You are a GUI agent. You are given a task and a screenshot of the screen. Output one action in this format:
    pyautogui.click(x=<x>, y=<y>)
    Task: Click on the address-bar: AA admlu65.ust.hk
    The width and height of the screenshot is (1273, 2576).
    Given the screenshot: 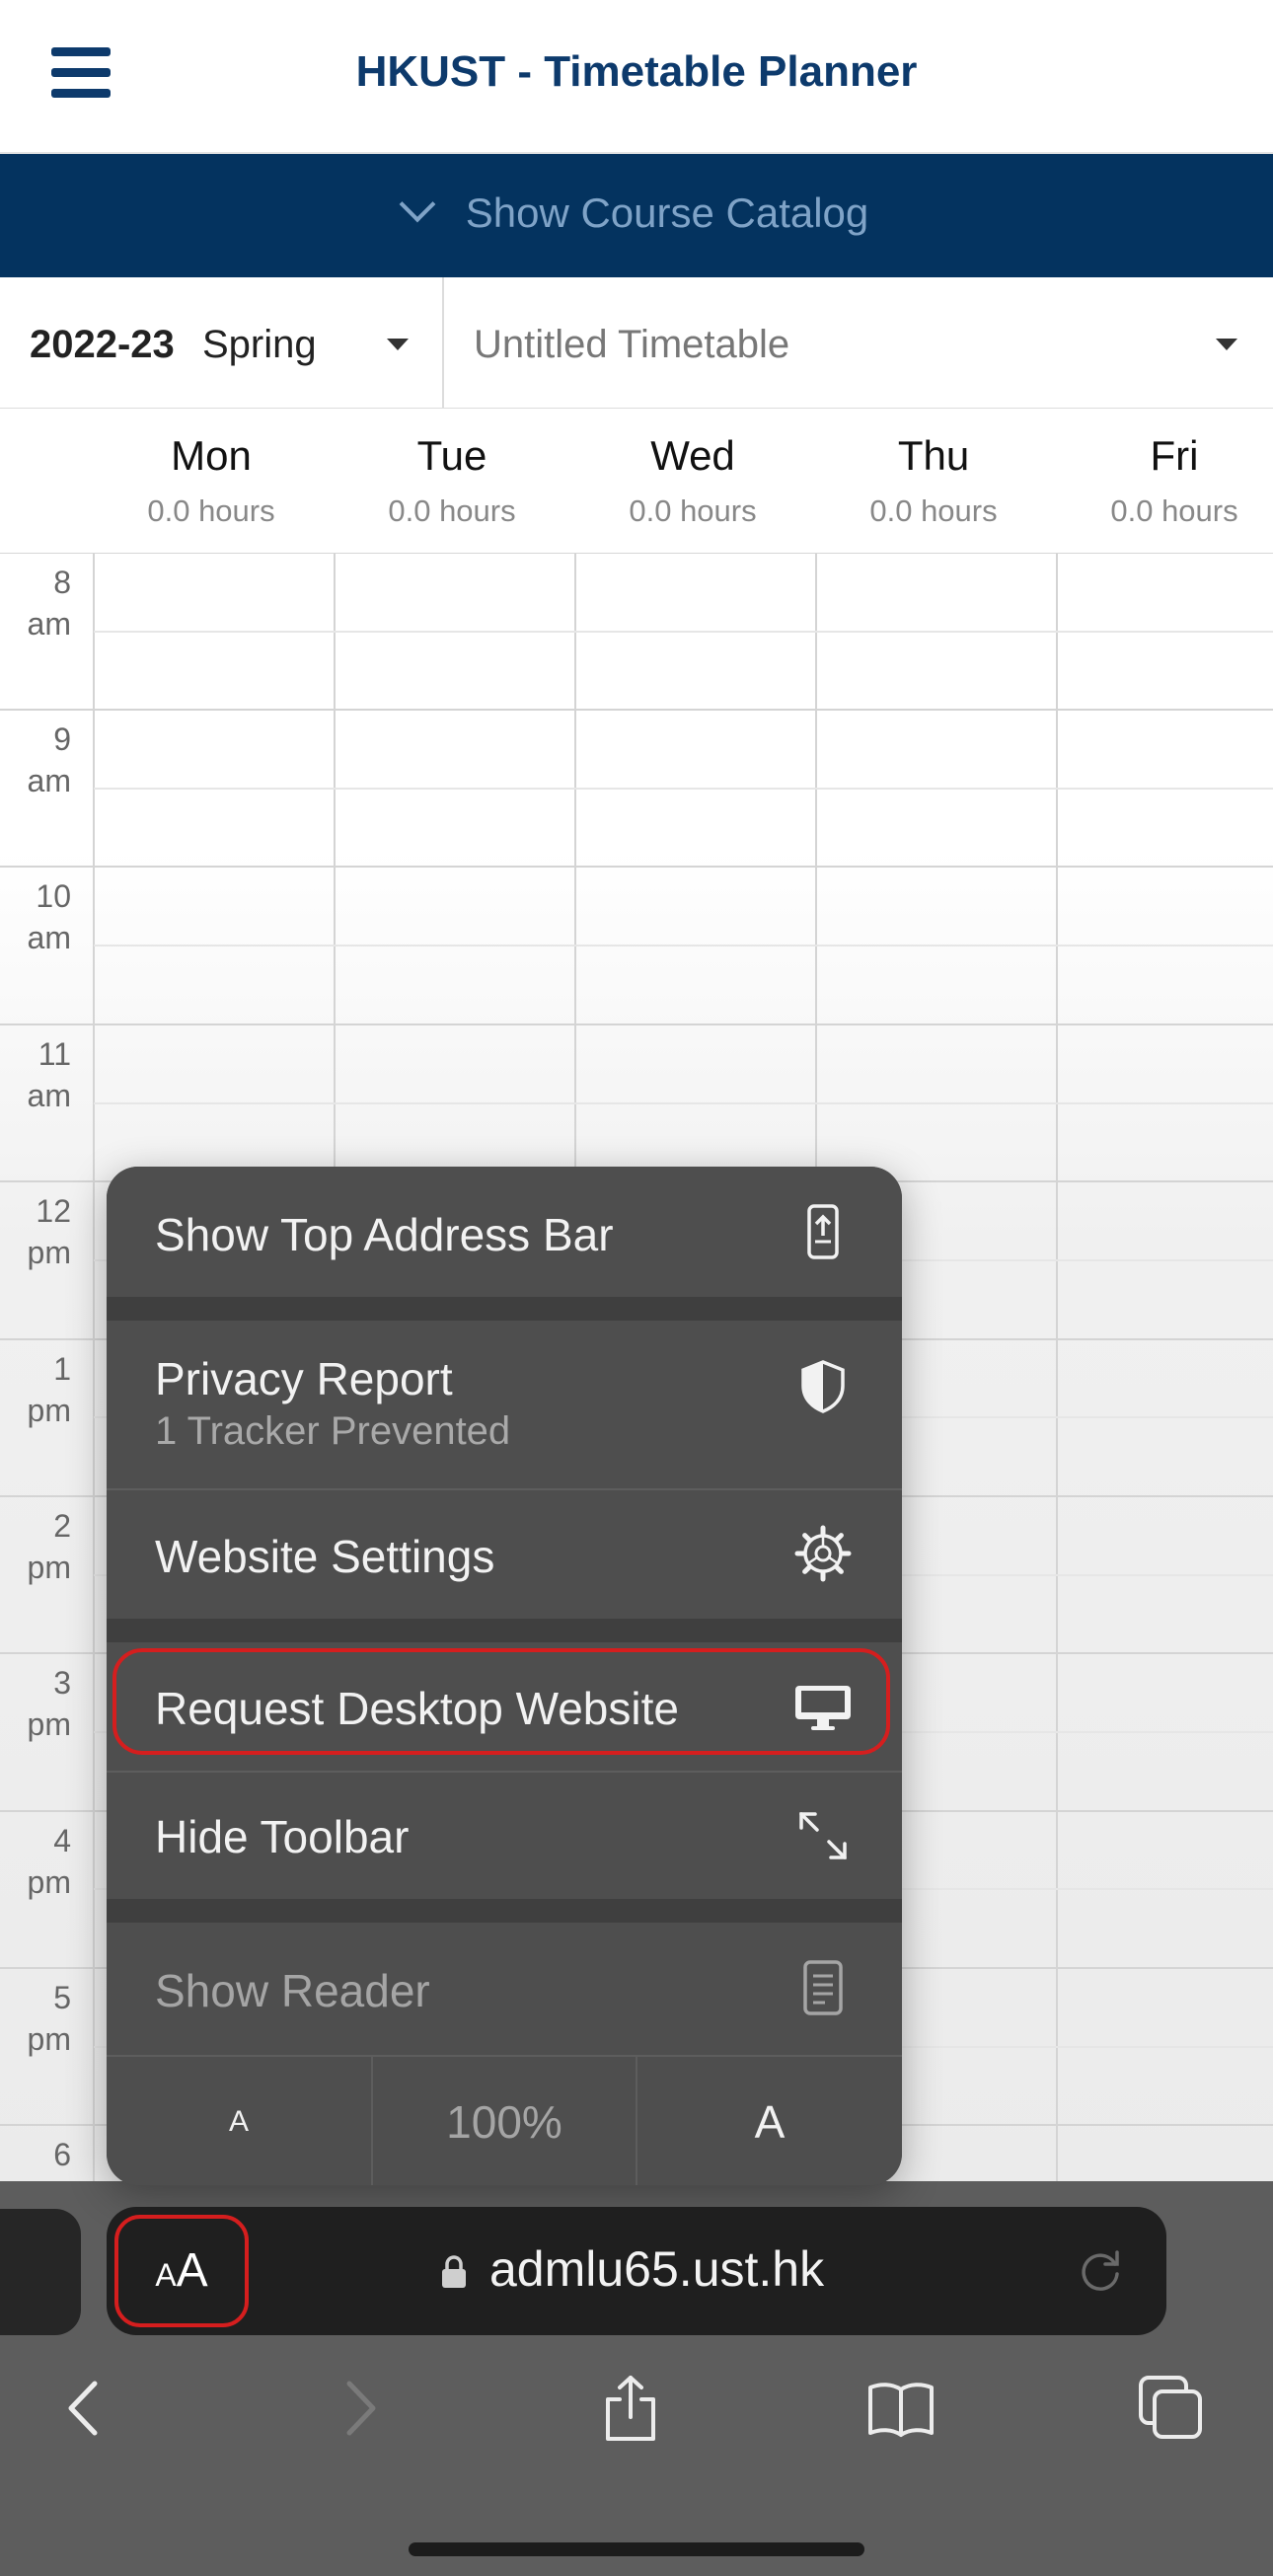 What is the action you would take?
    pyautogui.click(x=636, y=2271)
    